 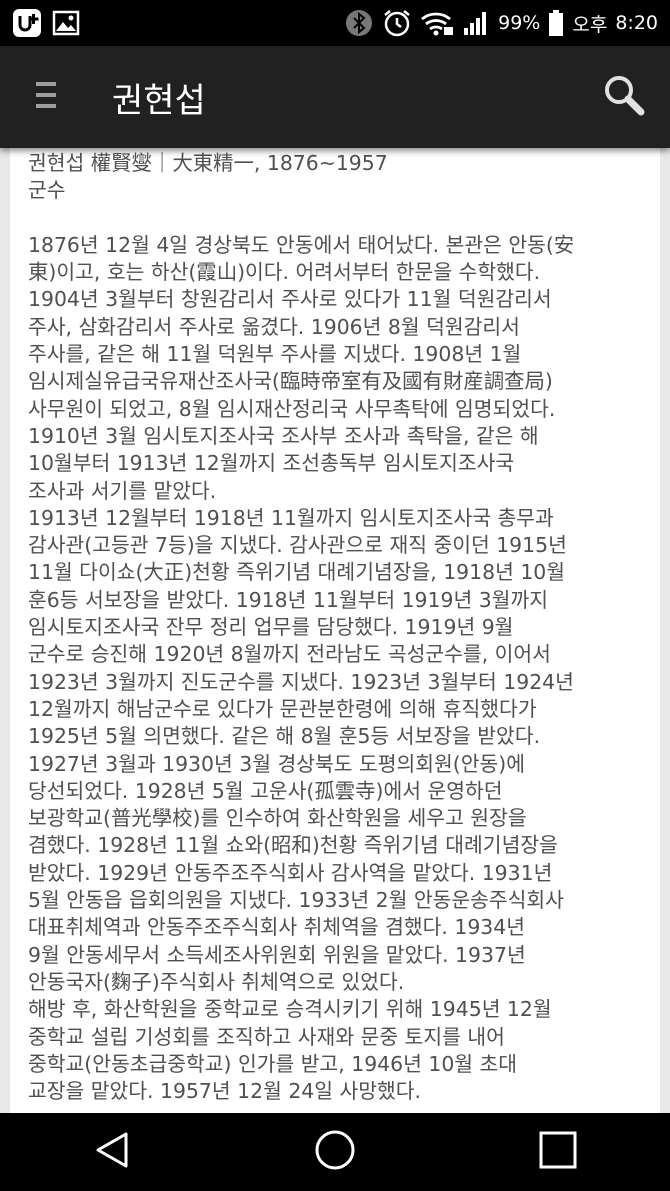 I want to click on app-bar: 권현섭, so click(x=335, y=97).